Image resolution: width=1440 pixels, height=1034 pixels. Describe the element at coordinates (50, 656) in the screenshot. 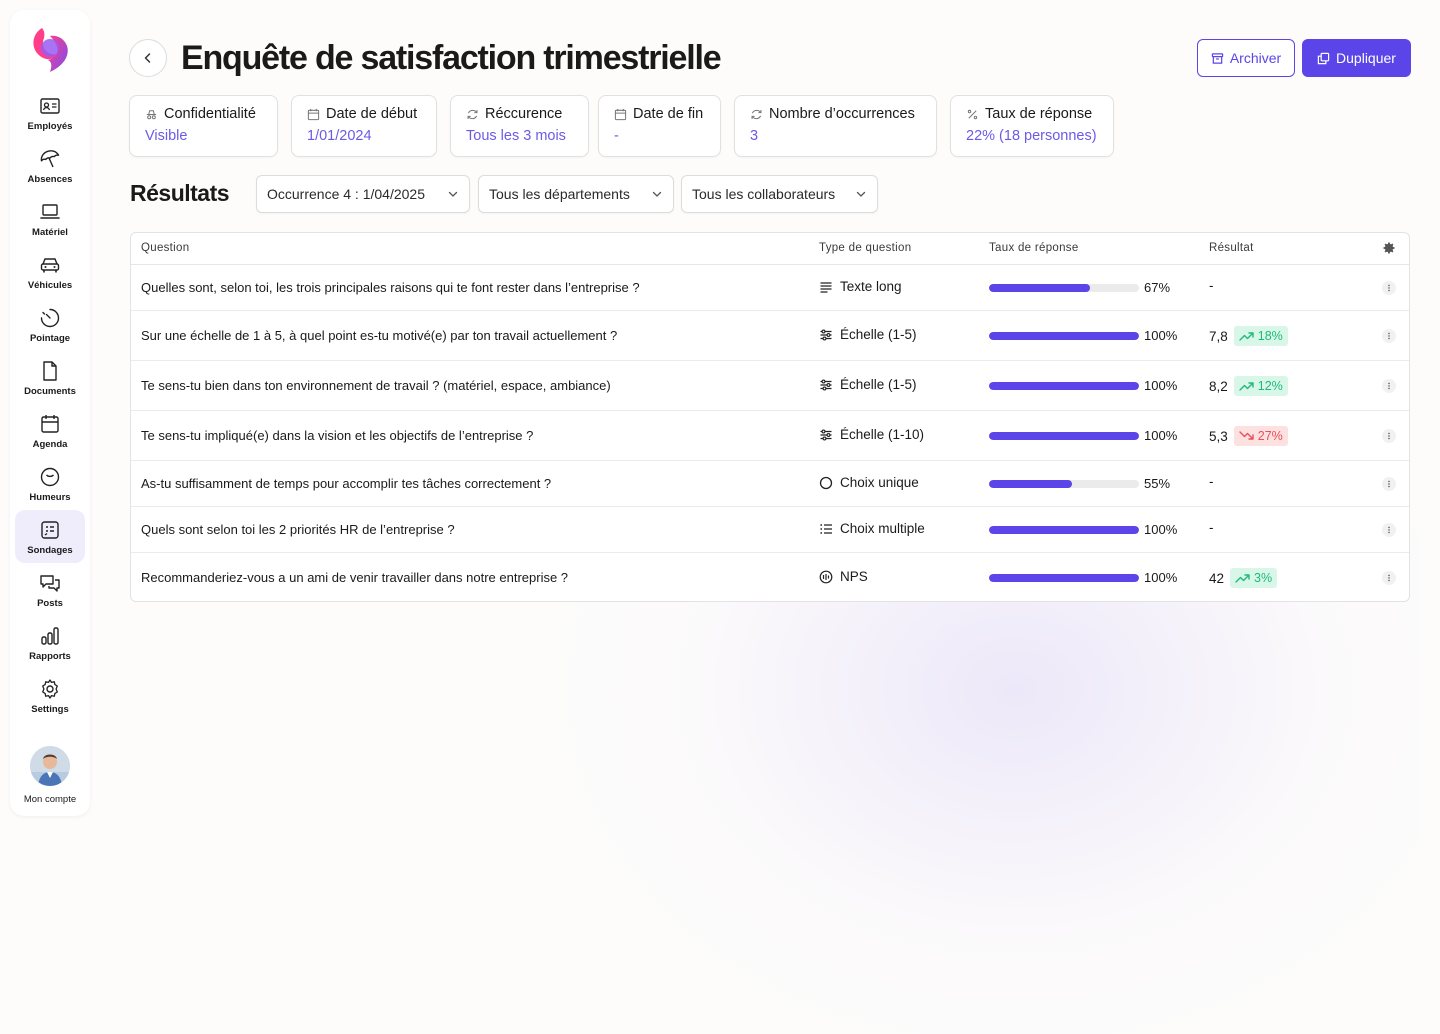

I see `sidebar-item-label: Rapports` at that location.